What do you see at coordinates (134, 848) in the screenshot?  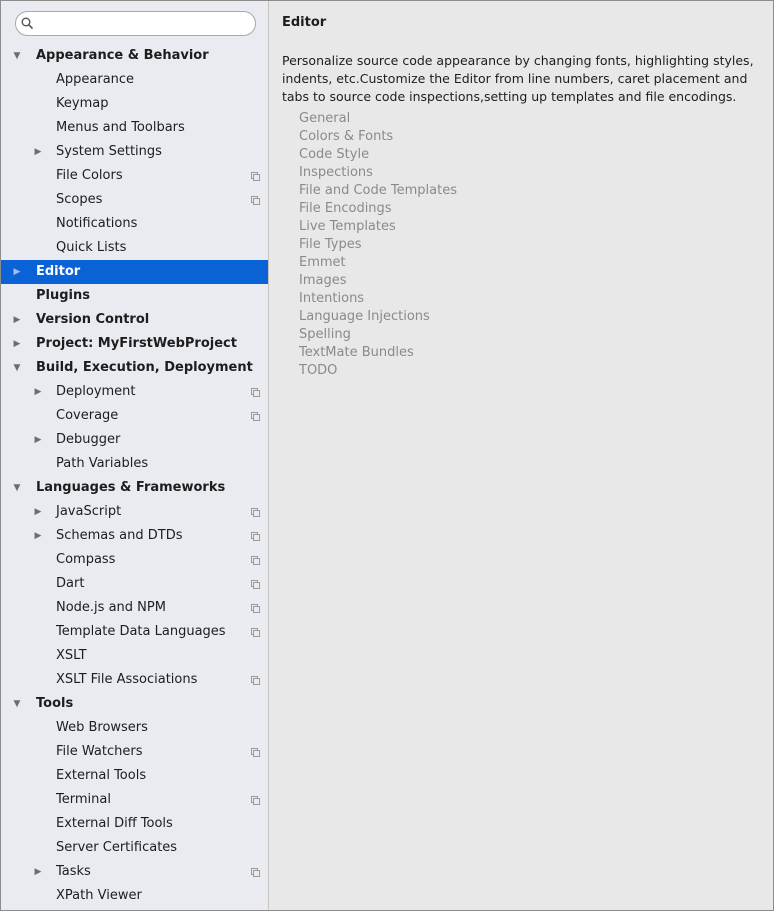 I see `sidebar-item-server-certificates: Server Certificates` at bounding box center [134, 848].